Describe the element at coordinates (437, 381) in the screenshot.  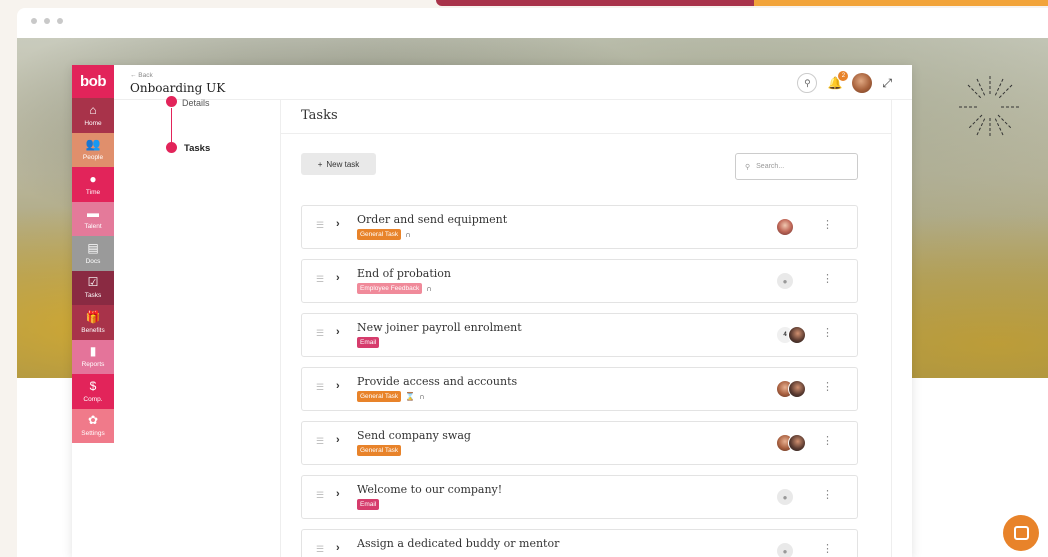
I see `task-name: Provide access and accounts` at that location.